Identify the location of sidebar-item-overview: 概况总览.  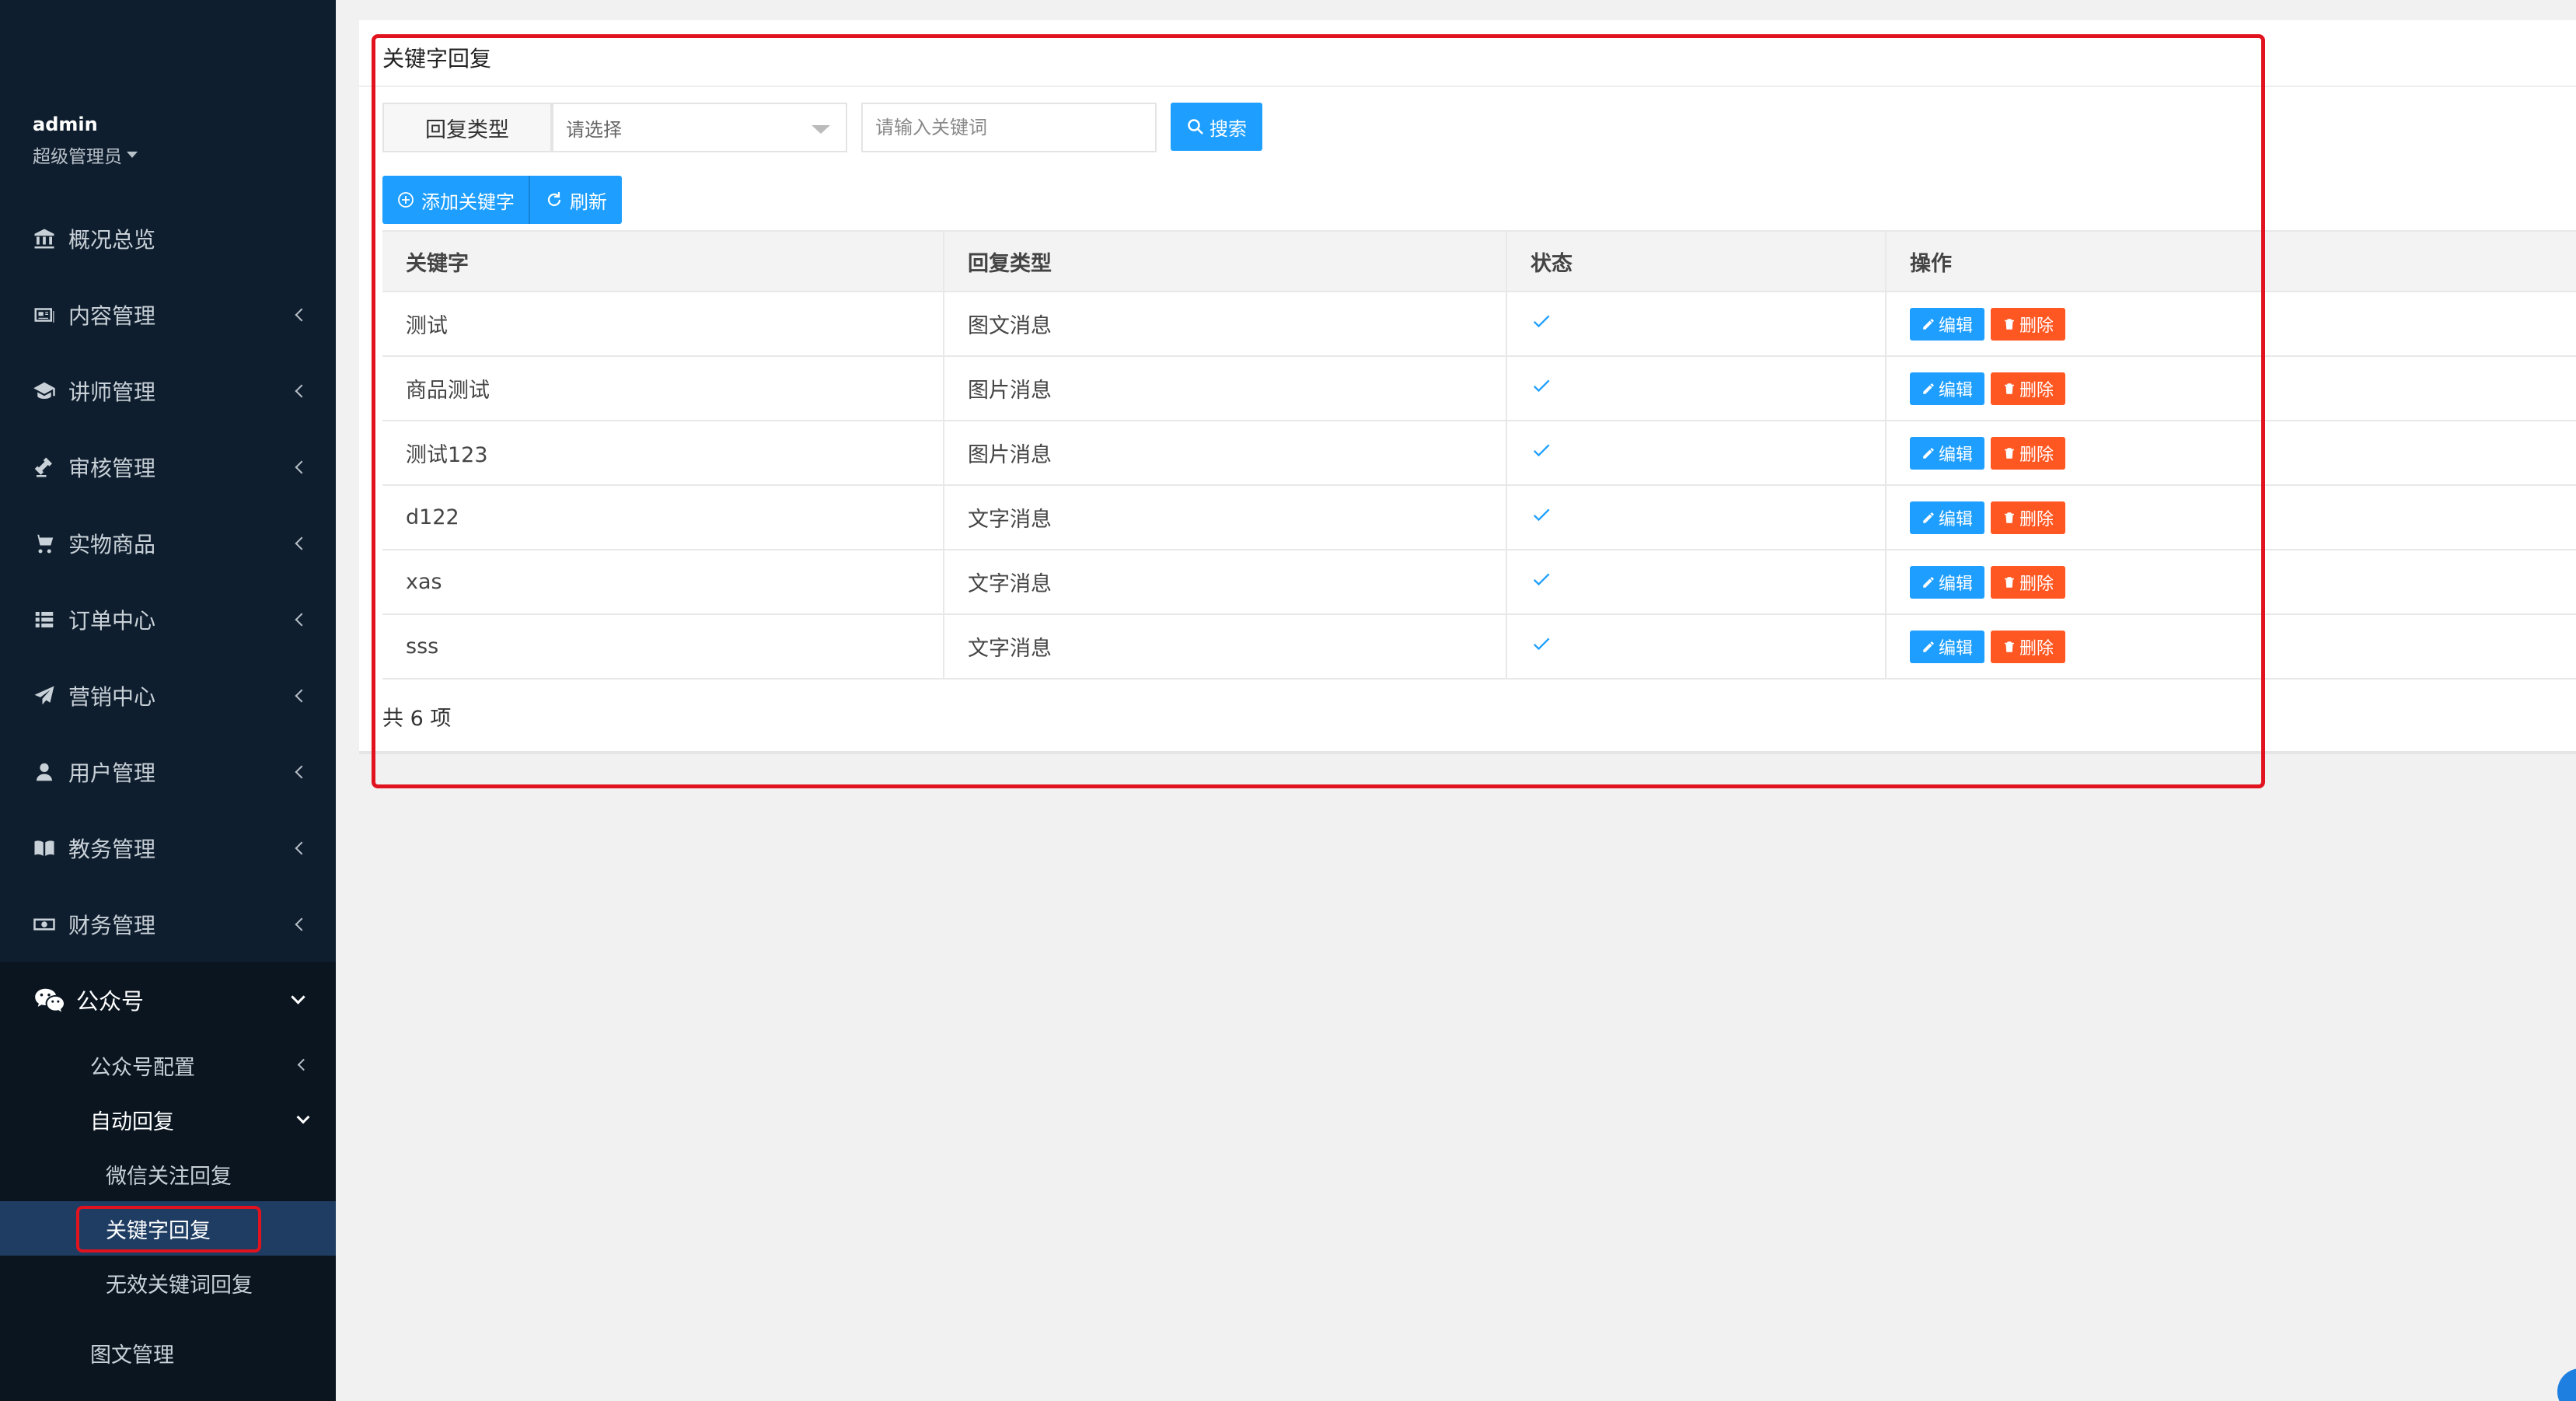
(168, 239).